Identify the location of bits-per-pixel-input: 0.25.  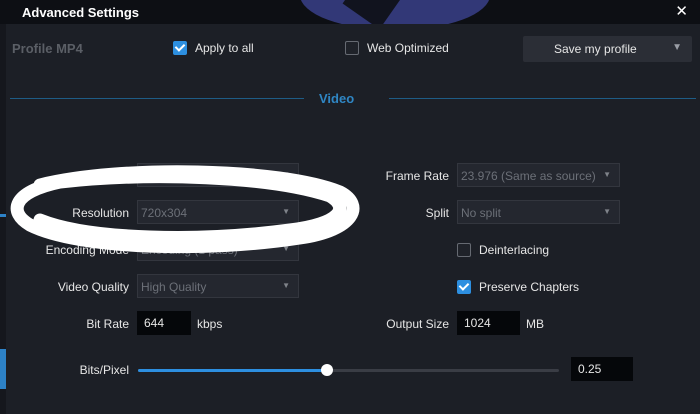
(602, 369).